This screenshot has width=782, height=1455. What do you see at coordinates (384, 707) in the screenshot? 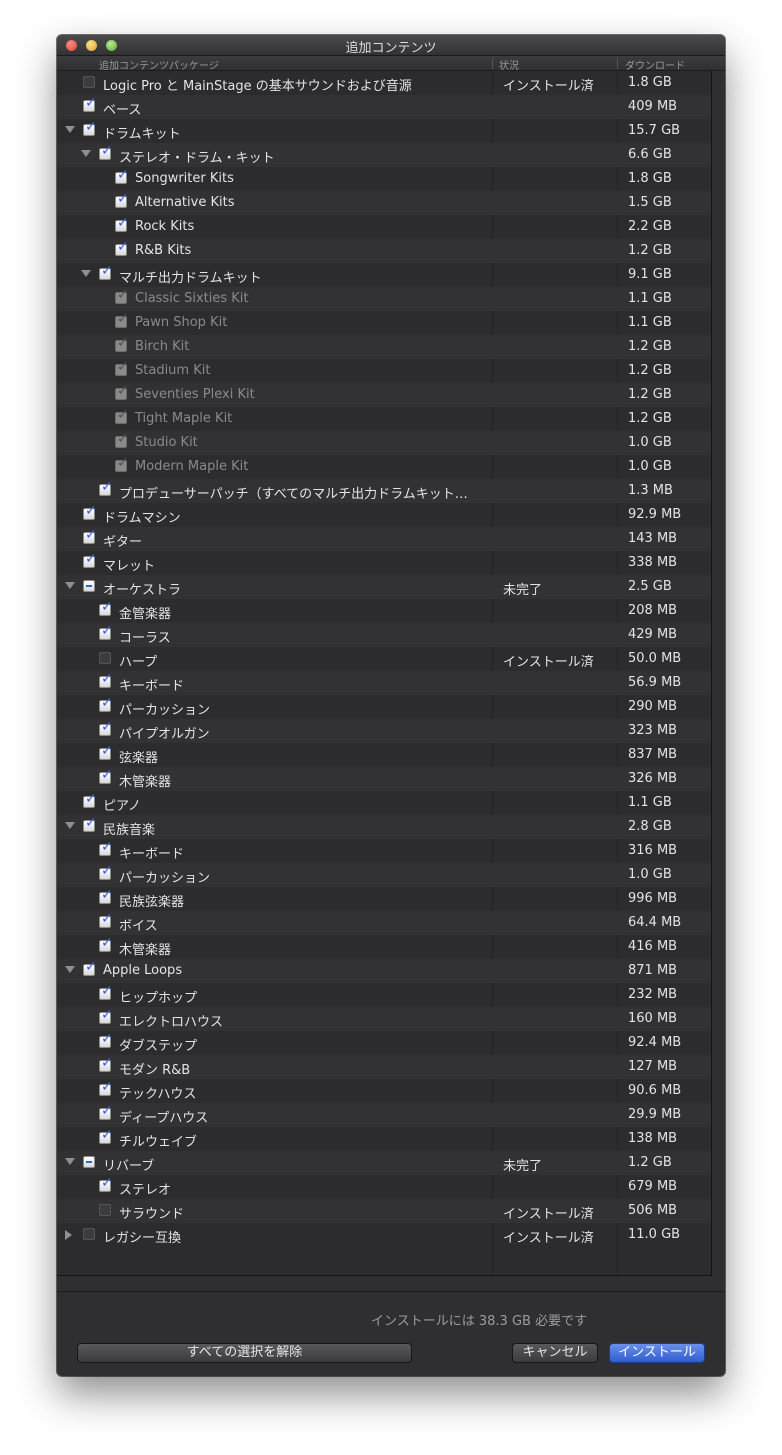
I see `list-item: ✓ パーカッション 290 MB` at bounding box center [384, 707].